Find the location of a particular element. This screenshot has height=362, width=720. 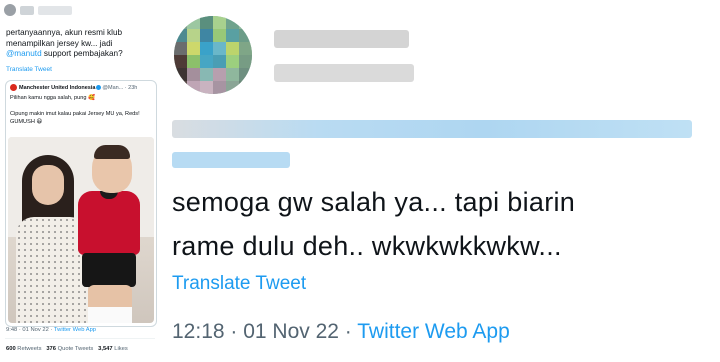

blurred-name is located at coordinates (27, 10).